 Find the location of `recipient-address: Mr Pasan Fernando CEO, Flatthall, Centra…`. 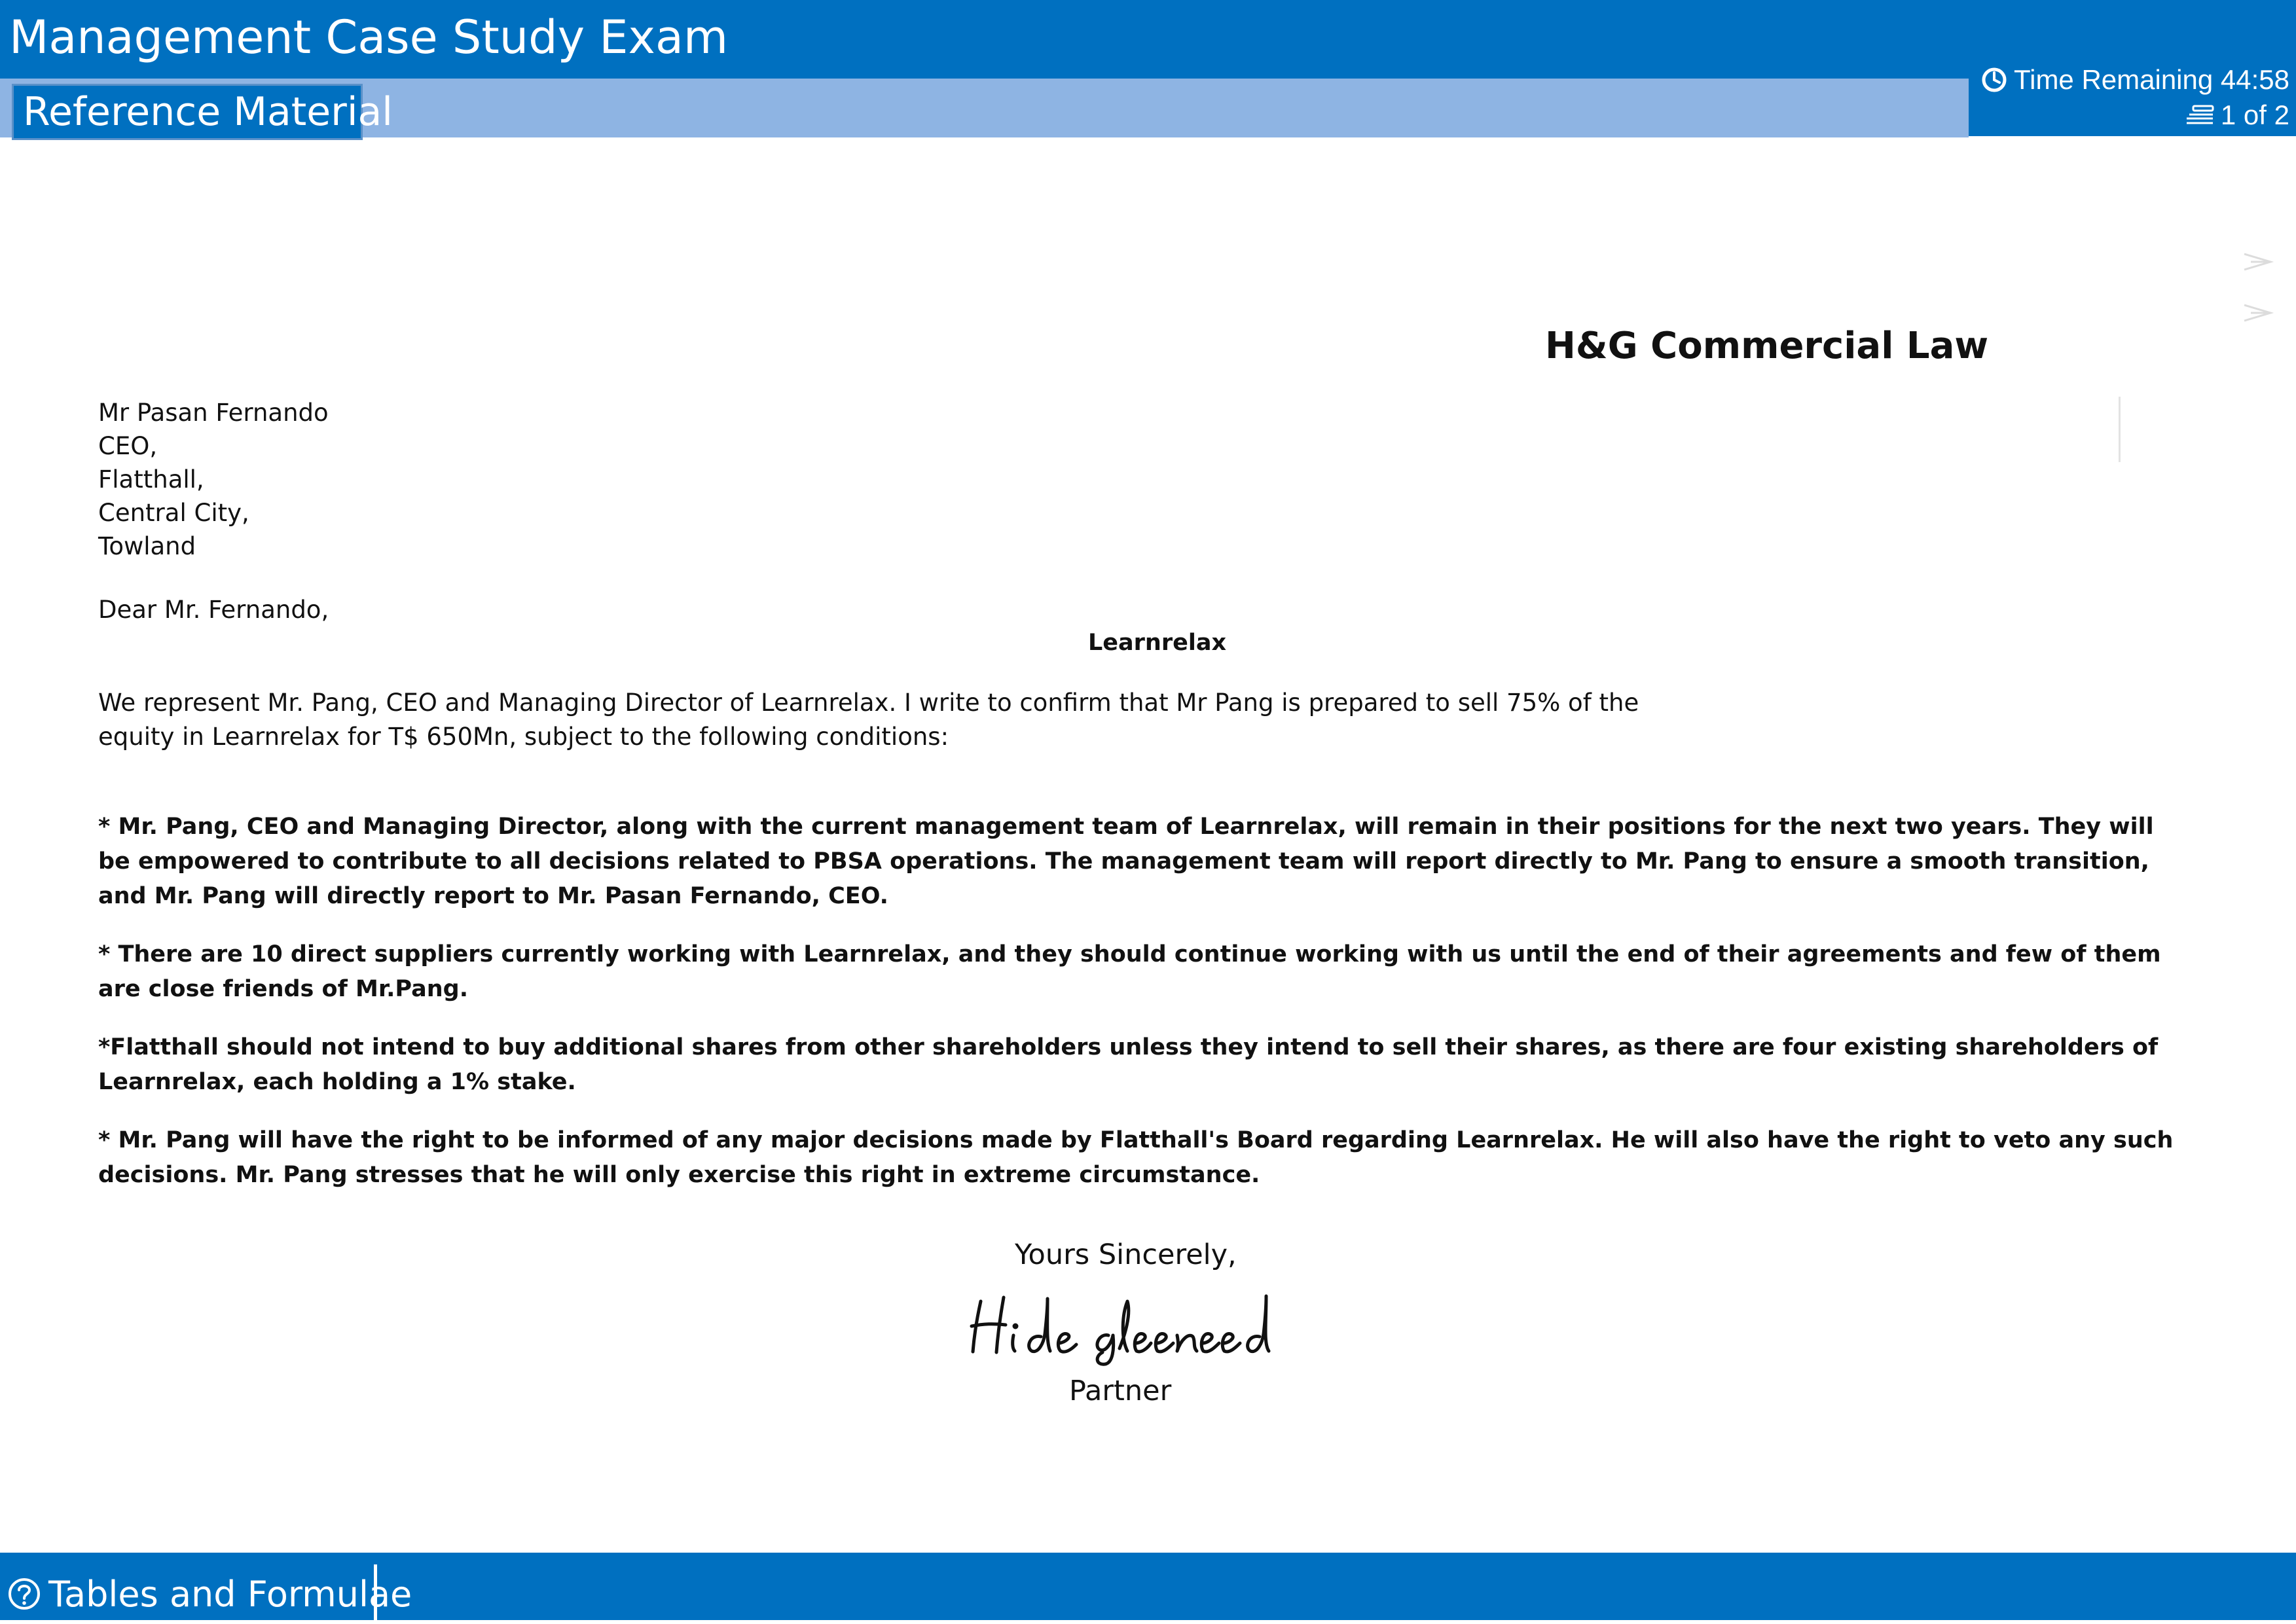

recipient-address: Mr Pasan Fernando CEO, Flatthall, Centra… is located at coordinates (213, 479).